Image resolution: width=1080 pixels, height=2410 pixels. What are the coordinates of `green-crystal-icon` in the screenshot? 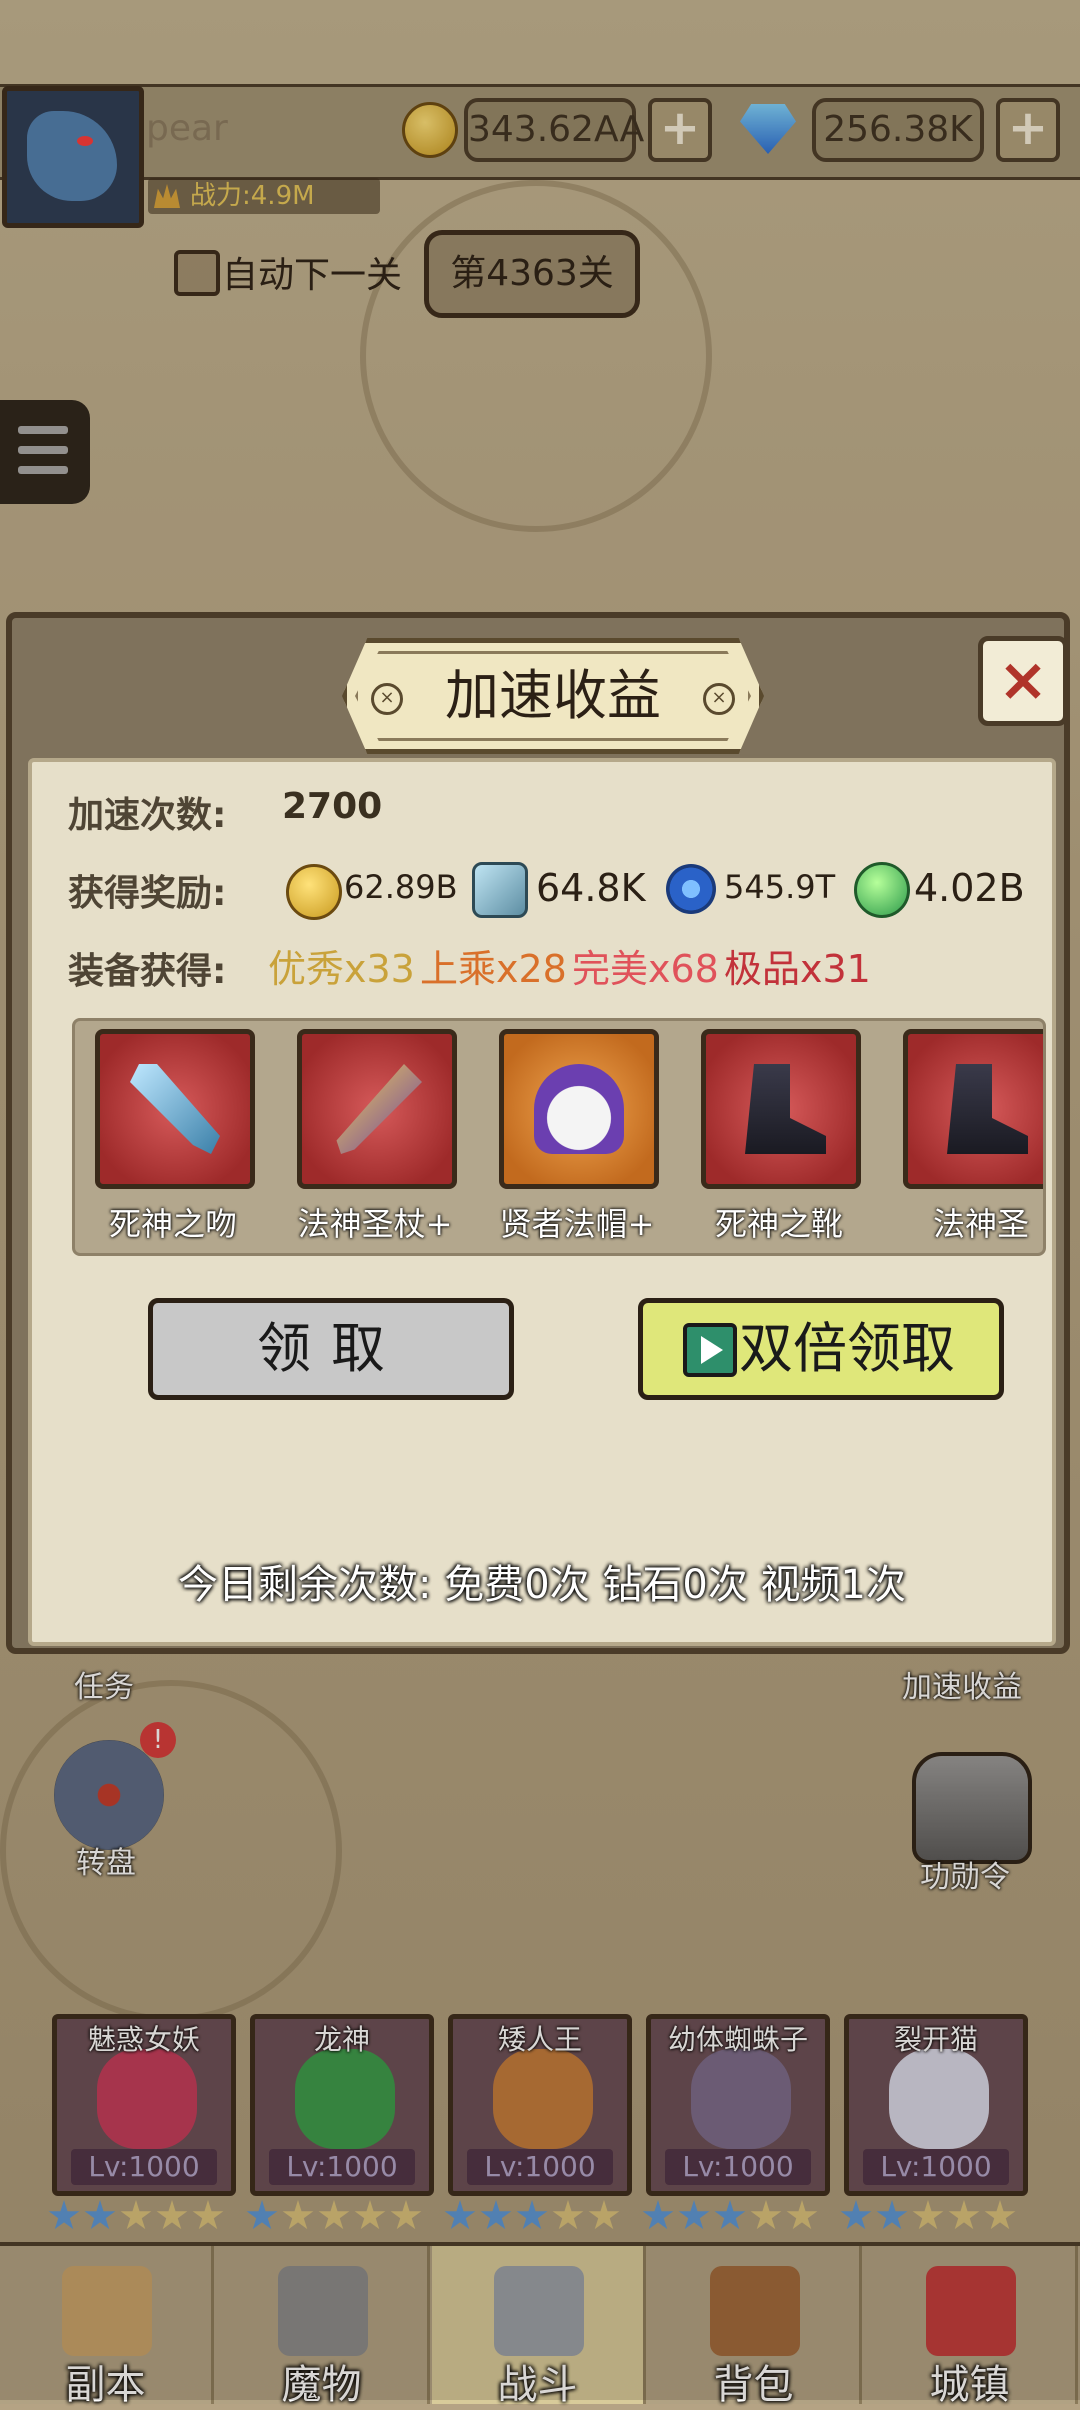 It's located at (882, 890).